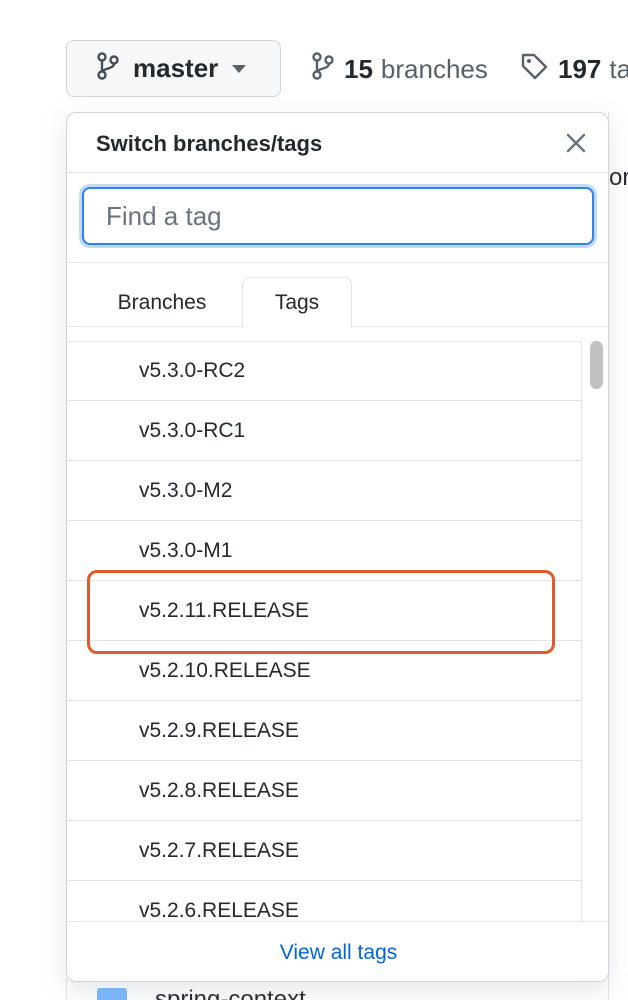 This screenshot has width=628, height=1000. I want to click on dropdown-footer: View all tags, so click(337, 951).